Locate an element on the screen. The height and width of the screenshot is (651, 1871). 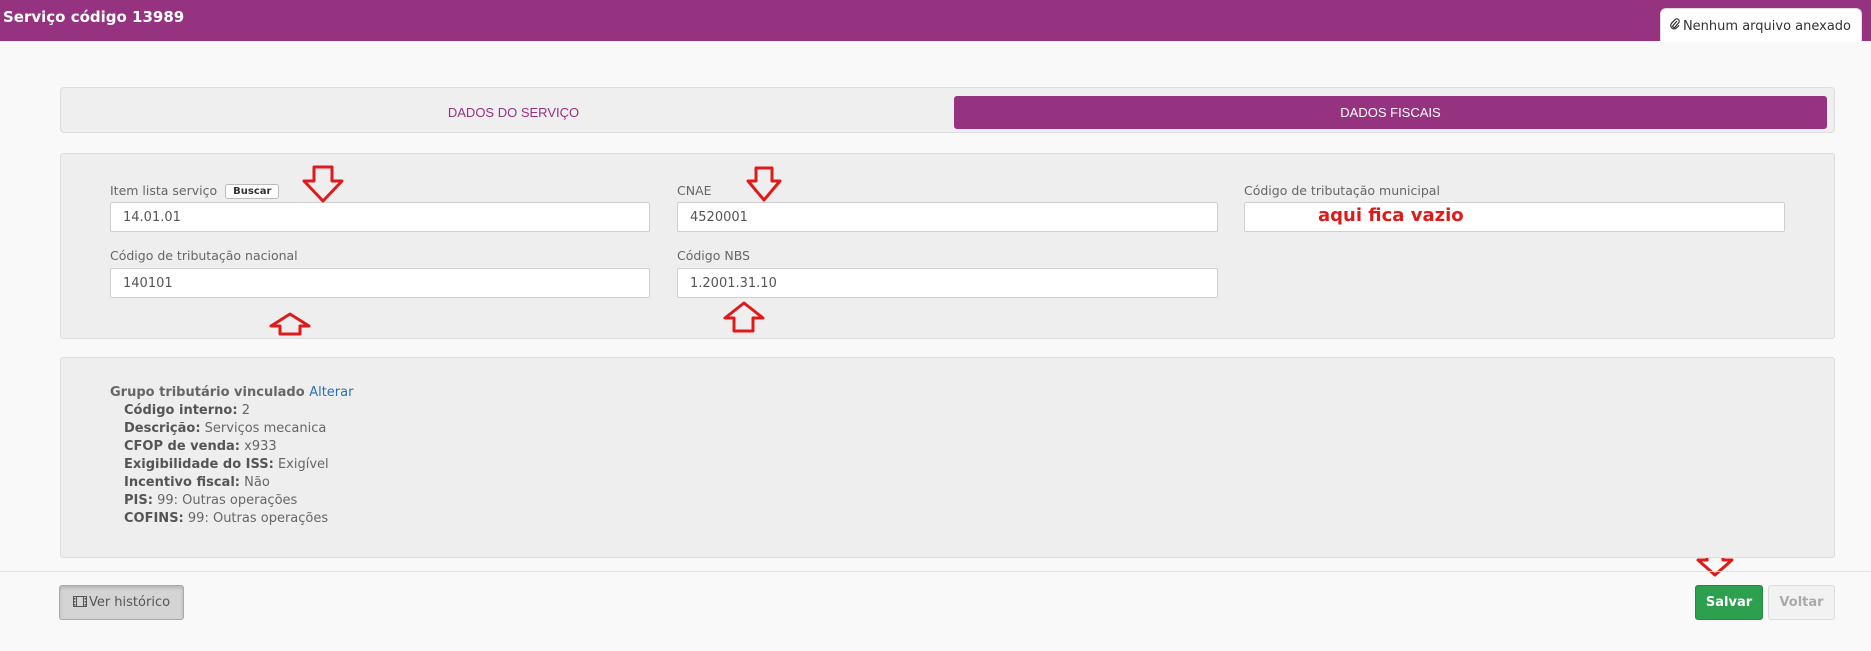
codigo-nacional-field: 140101 is located at coordinates (380, 283).